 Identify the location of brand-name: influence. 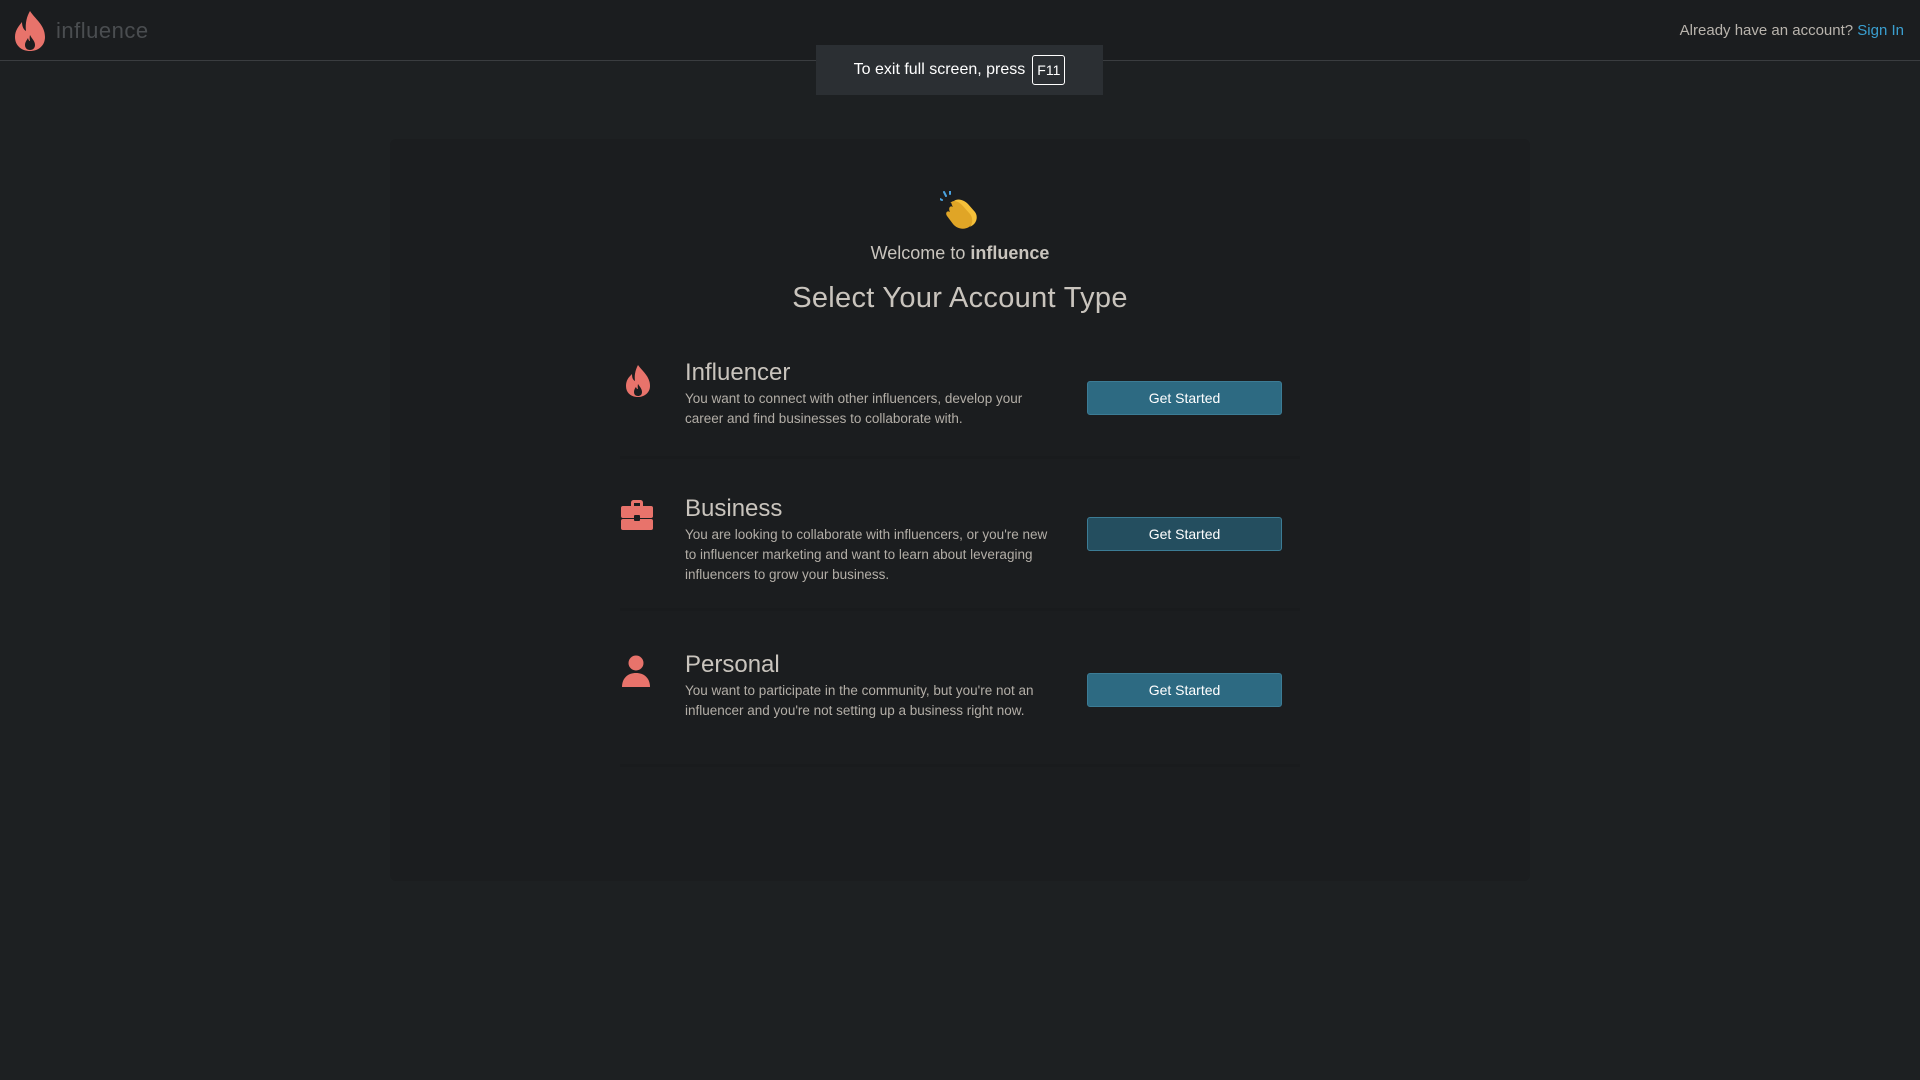
(102, 30).